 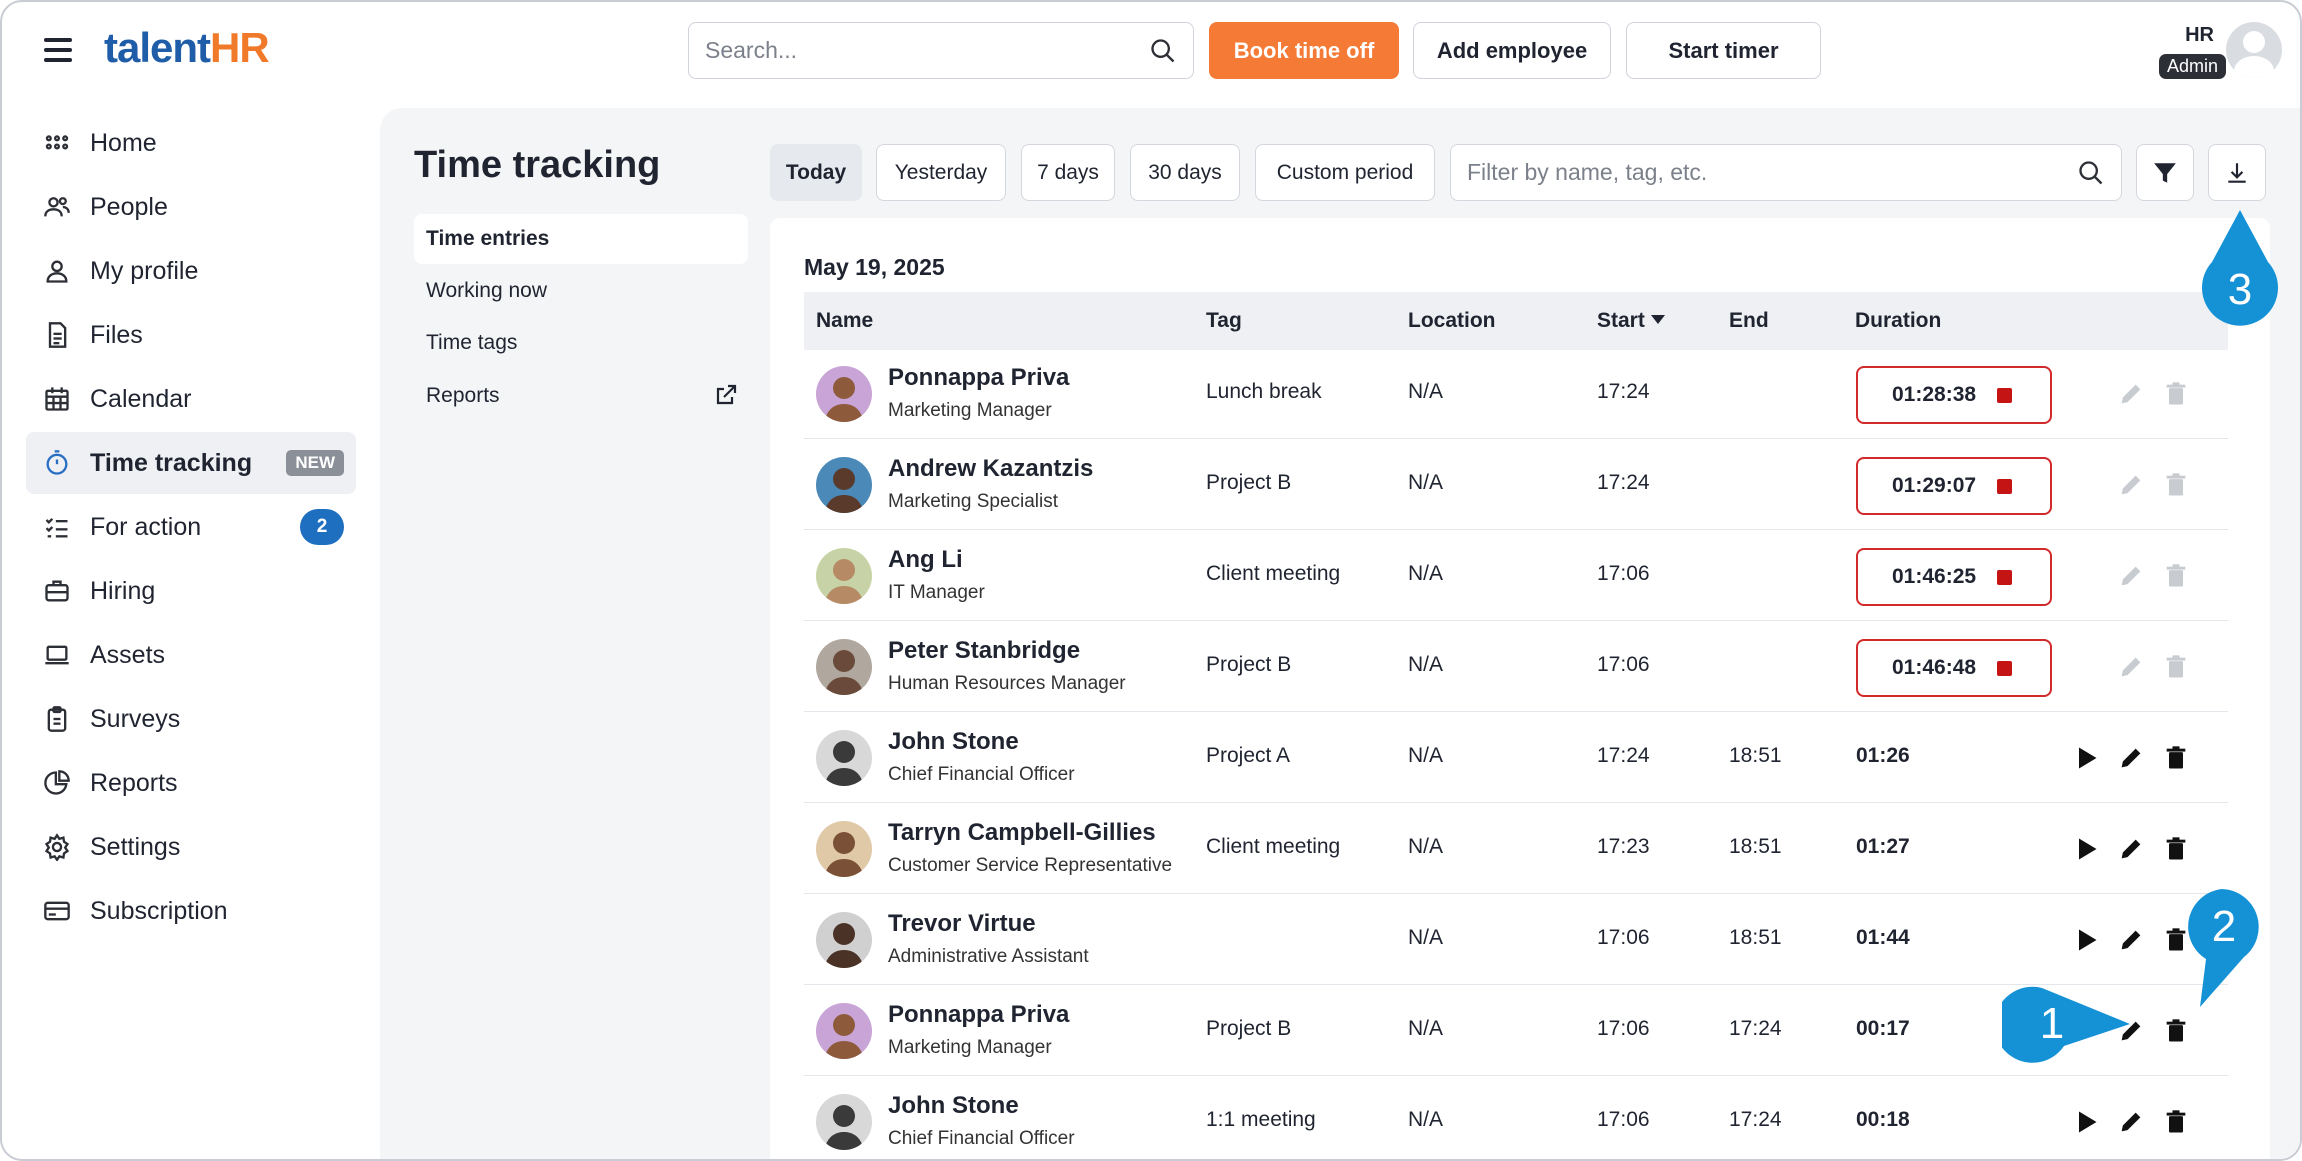 What do you see at coordinates (990, 469) in the screenshot?
I see `employee-name: Andrew Kazantzis` at bounding box center [990, 469].